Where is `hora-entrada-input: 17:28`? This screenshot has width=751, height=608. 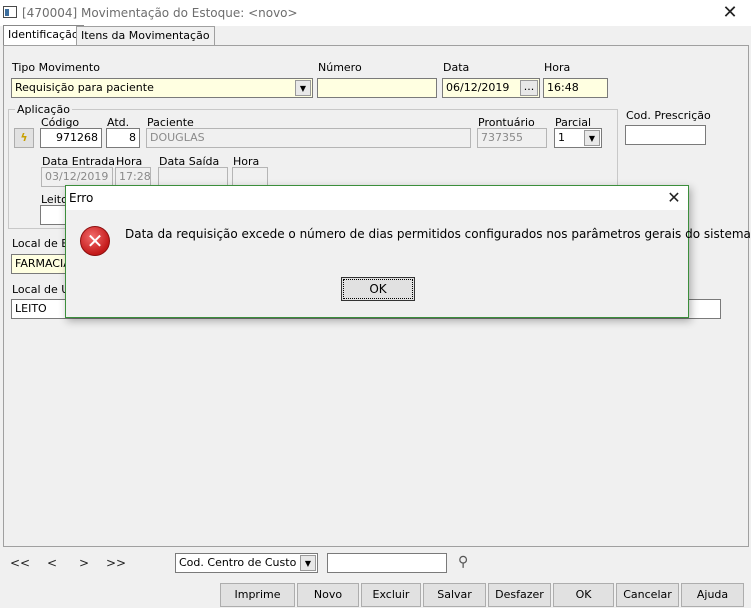 hora-entrada-input: 17:28 is located at coordinates (133, 177).